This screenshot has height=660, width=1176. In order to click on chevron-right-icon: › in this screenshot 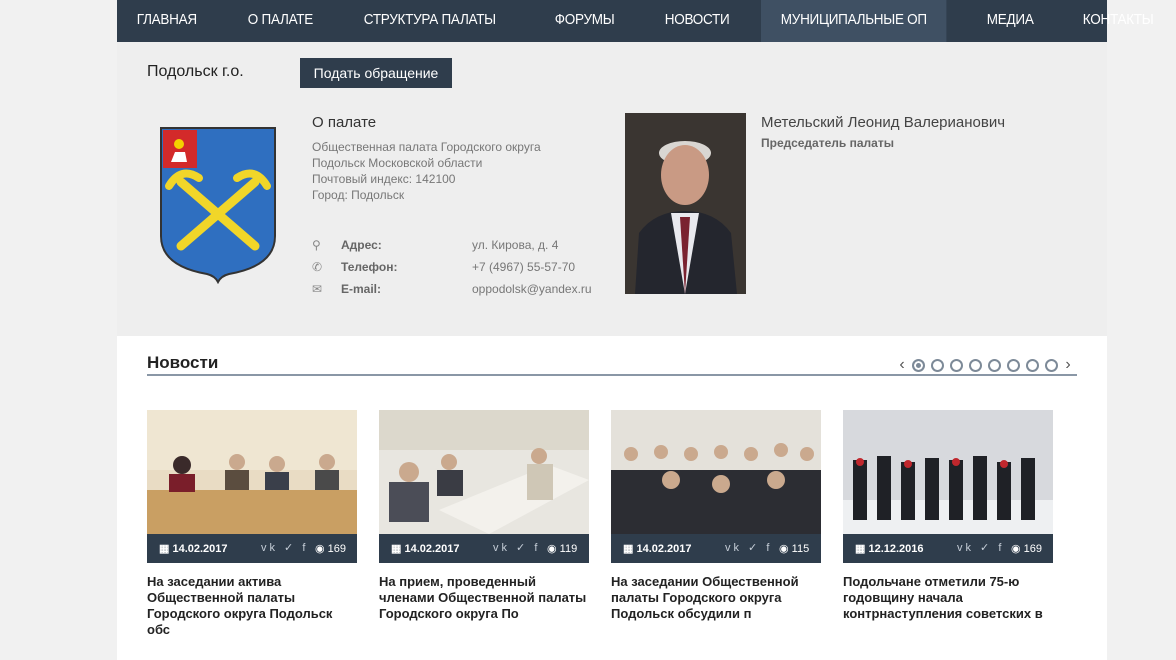, I will do `click(1068, 365)`.